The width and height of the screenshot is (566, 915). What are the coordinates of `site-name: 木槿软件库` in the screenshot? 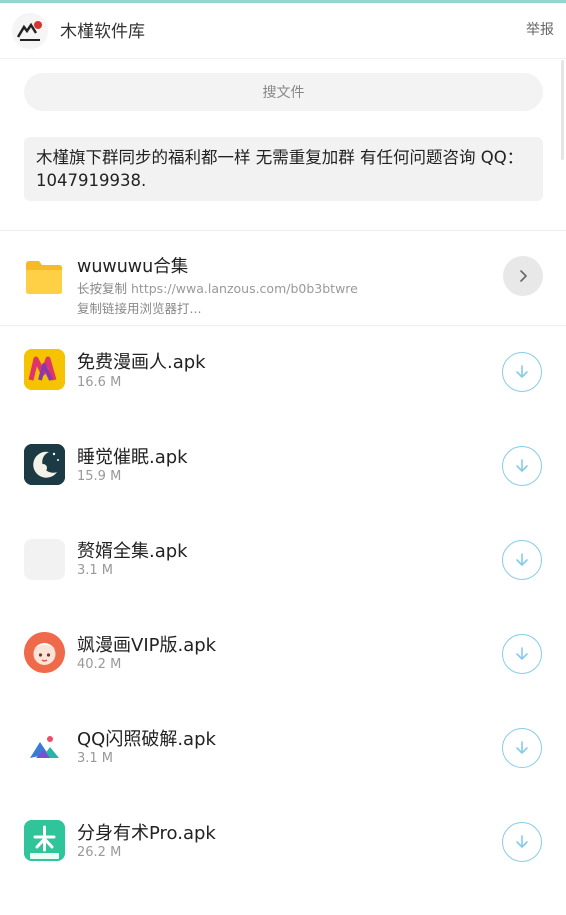 It's located at (102, 32).